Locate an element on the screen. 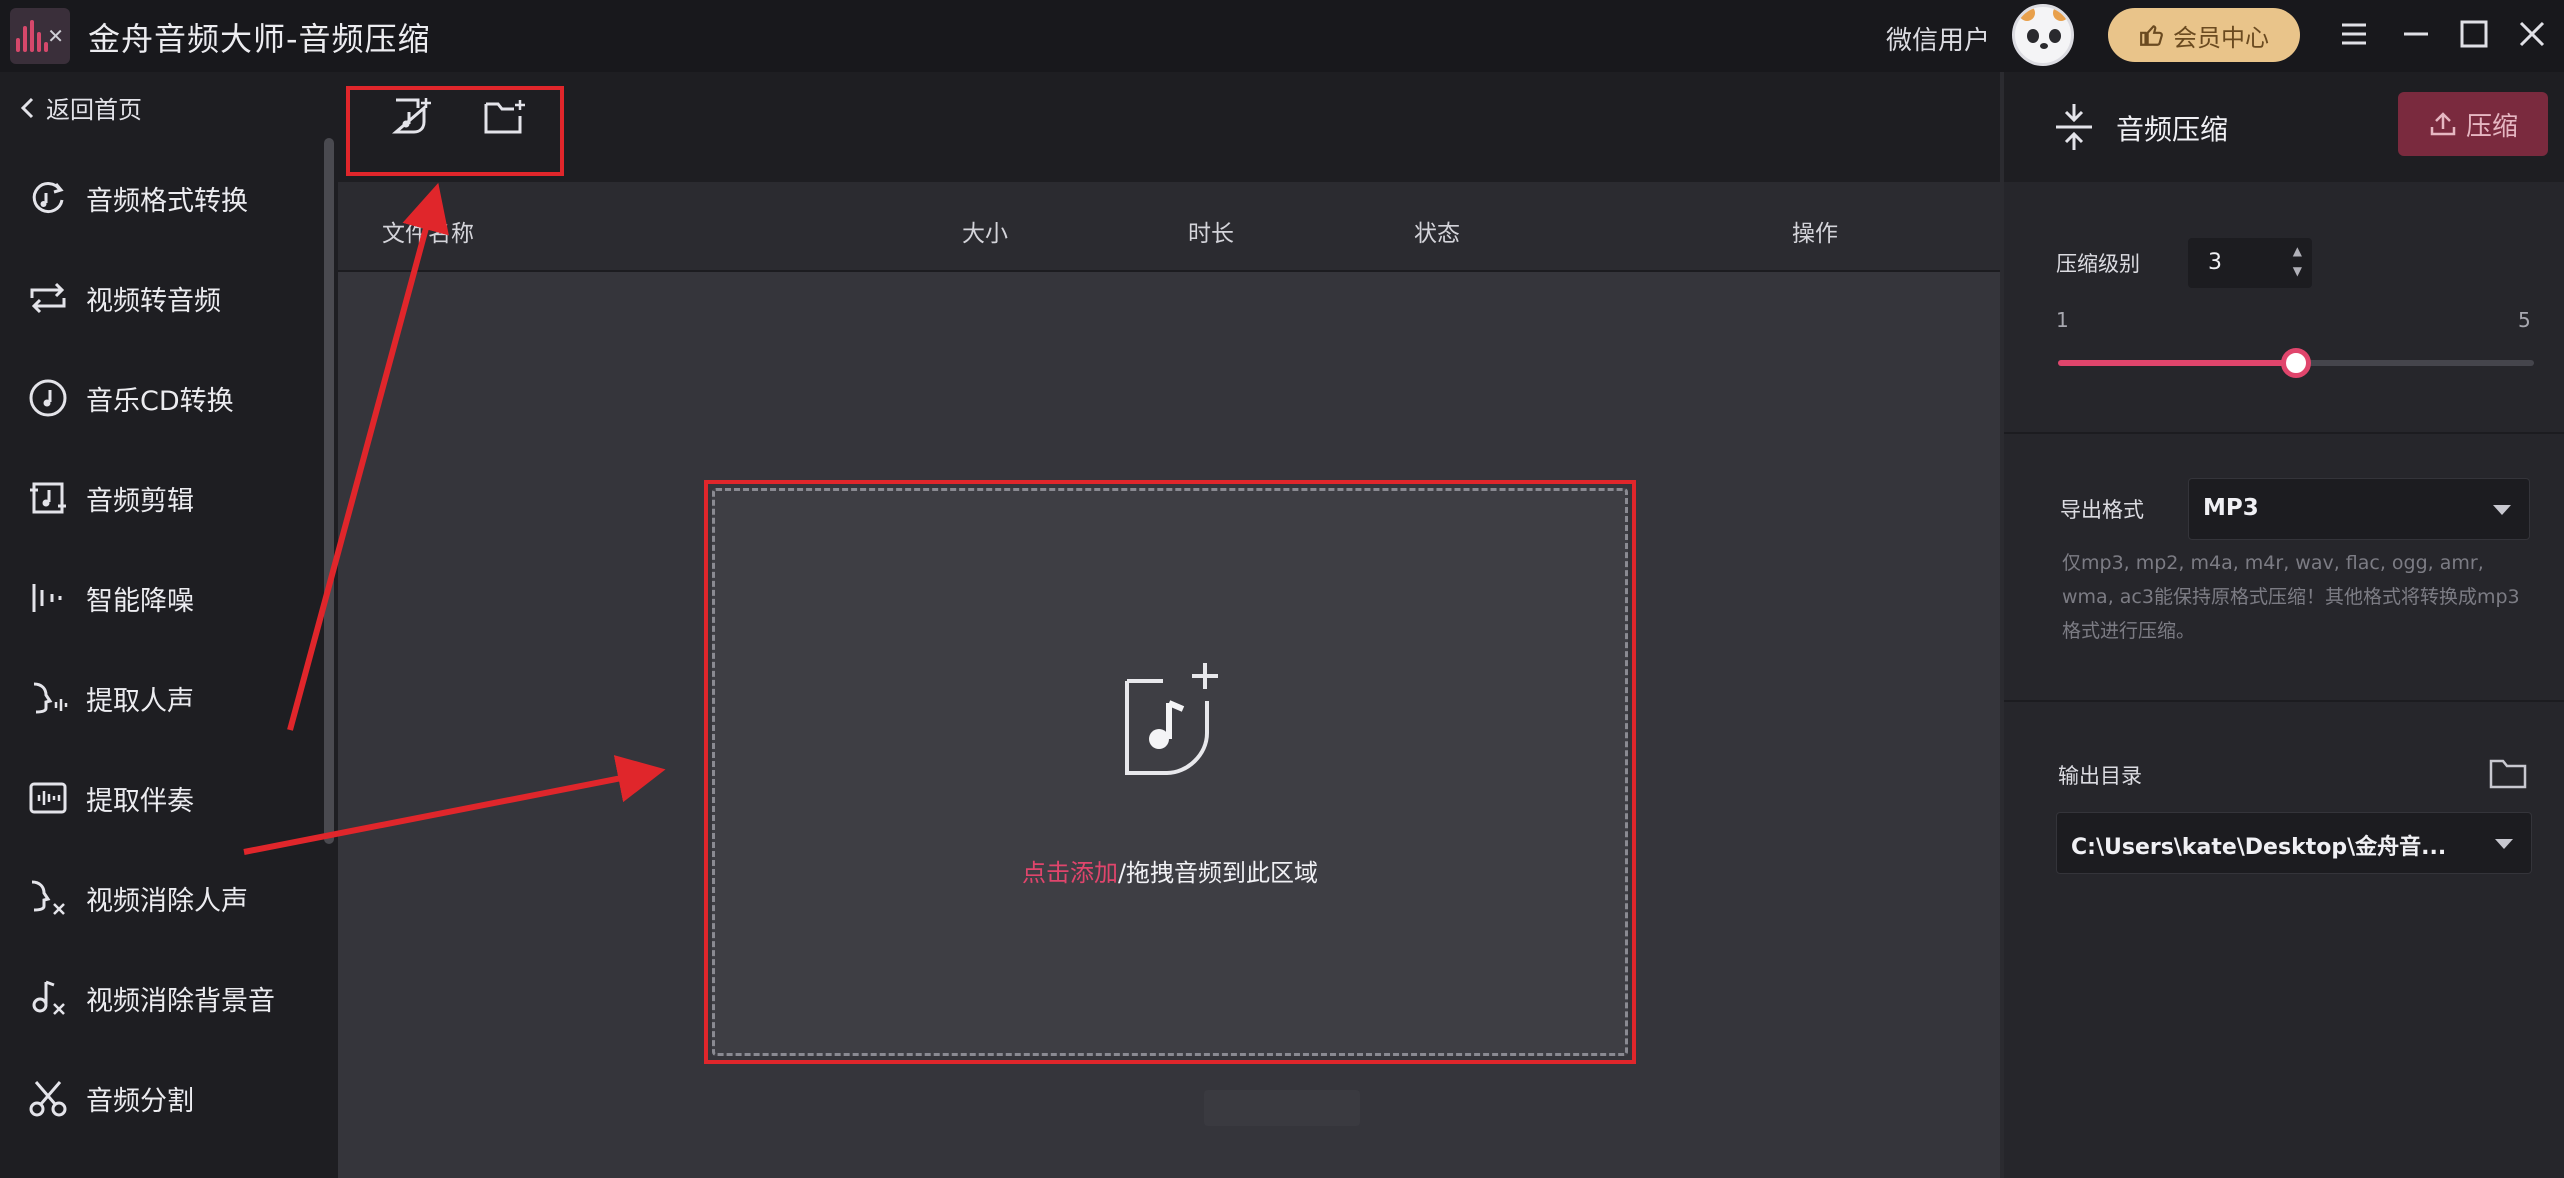 The width and height of the screenshot is (2564, 1178). column-header-filename: 文件名称 is located at coordinates (428, 234).